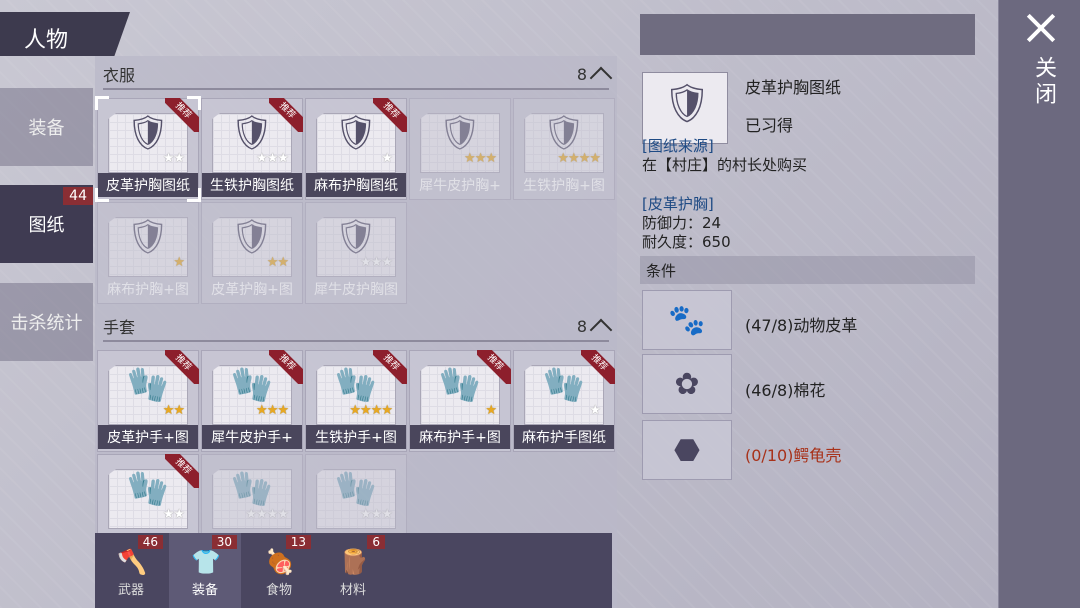 The width and height of the screenshot is (1080, 608). Describe the element at coordinates (278, 590) in the screenshot. I see `tab-label: 食物` at that location.